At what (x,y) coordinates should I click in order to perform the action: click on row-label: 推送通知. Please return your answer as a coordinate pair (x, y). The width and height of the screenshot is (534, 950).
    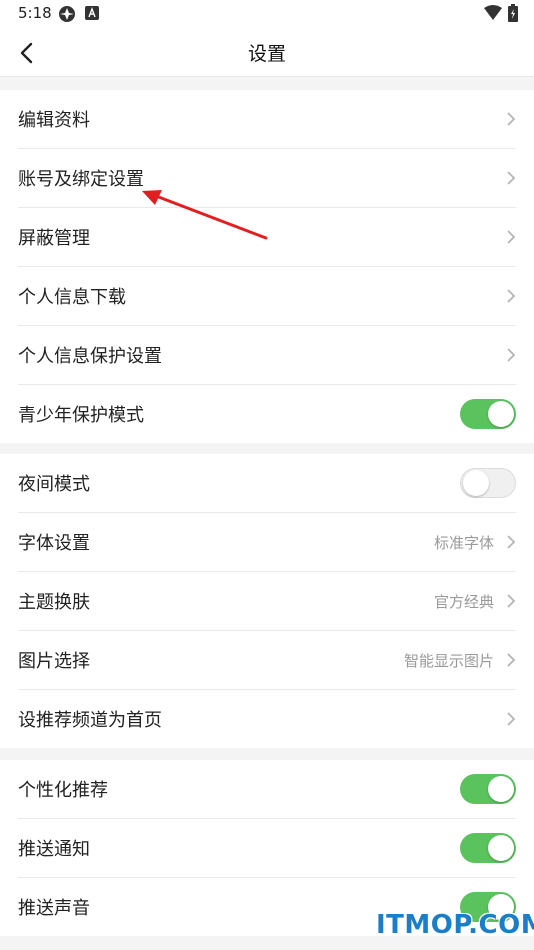
    Looking at the image, I should click on (54, 849).